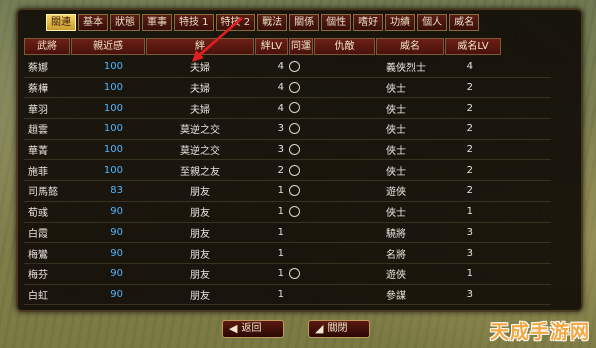 This screenshot has height=348, width=596. Describe the element at coordinates (287, 295) in the screenshot. I see `table-row: 白虹 90 朋友 1 參謀 3` at that location.